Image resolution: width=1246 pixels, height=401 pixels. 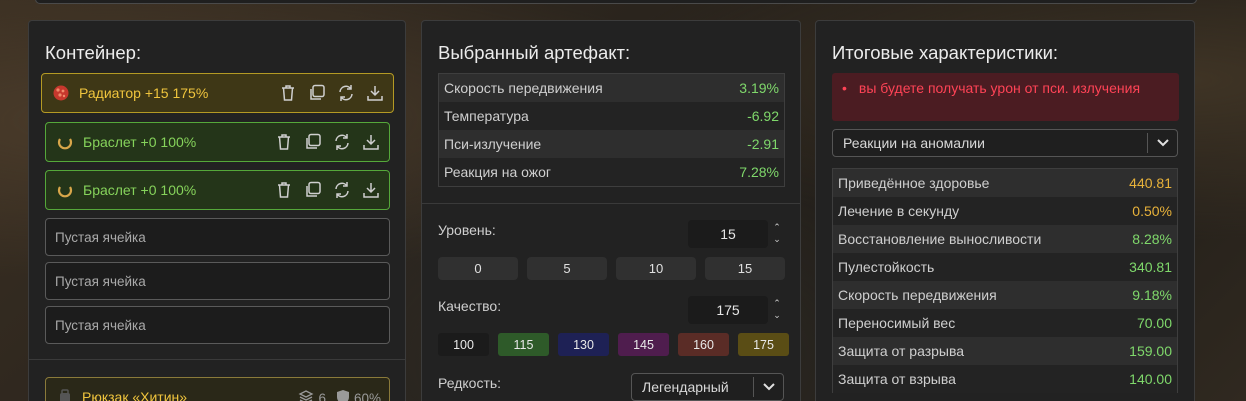 What do you see at coordinates (1005, 143) in the screenshot?
I see `stats-category-select: Реакции на аномалии` at bounding box center [1005, 143].